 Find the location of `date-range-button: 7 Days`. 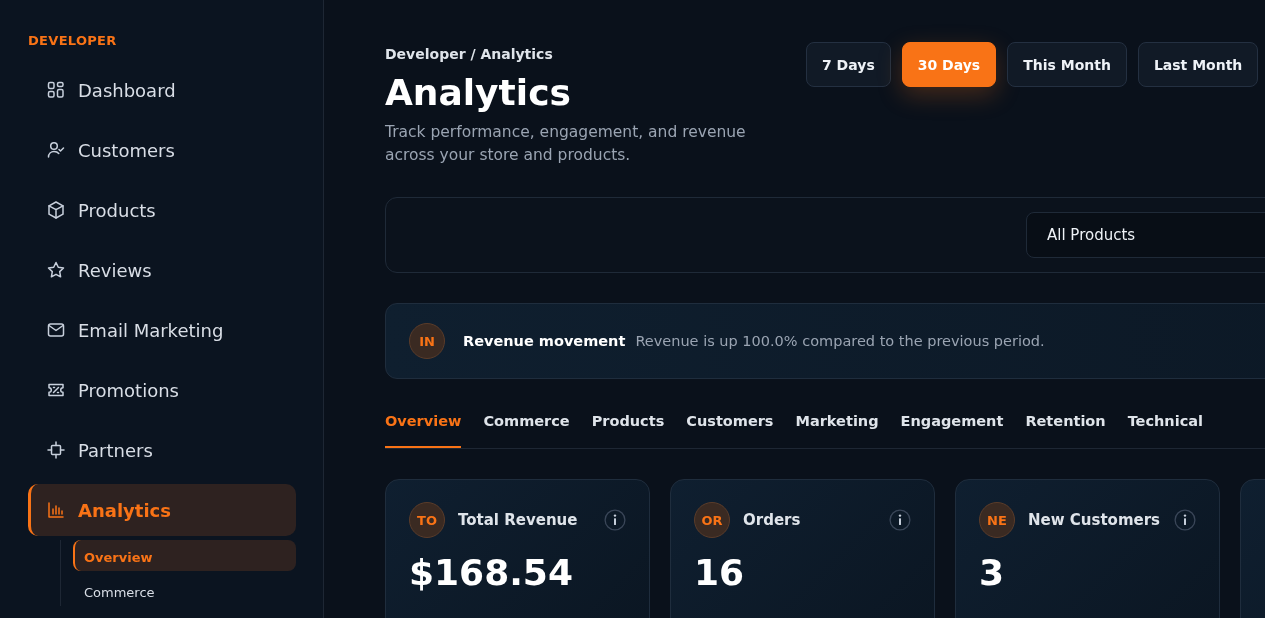

date-range-button: 7 Days is located at coordinates (848, 64).